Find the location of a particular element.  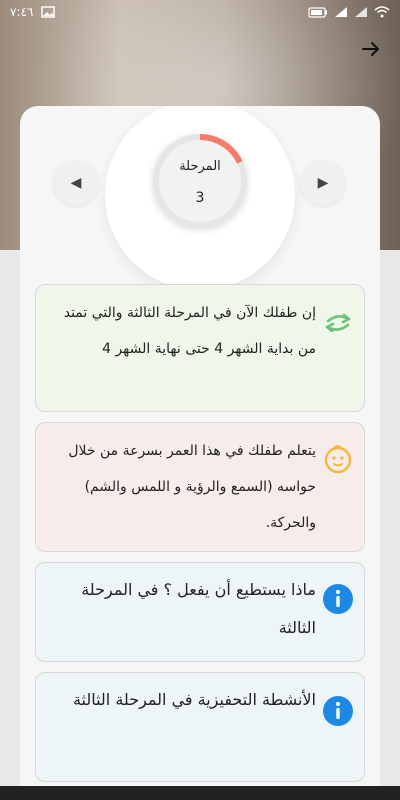

activities-card: الأنشطة التحفيزية في المرحلة الثالثة is located at coordinates (200, 727).